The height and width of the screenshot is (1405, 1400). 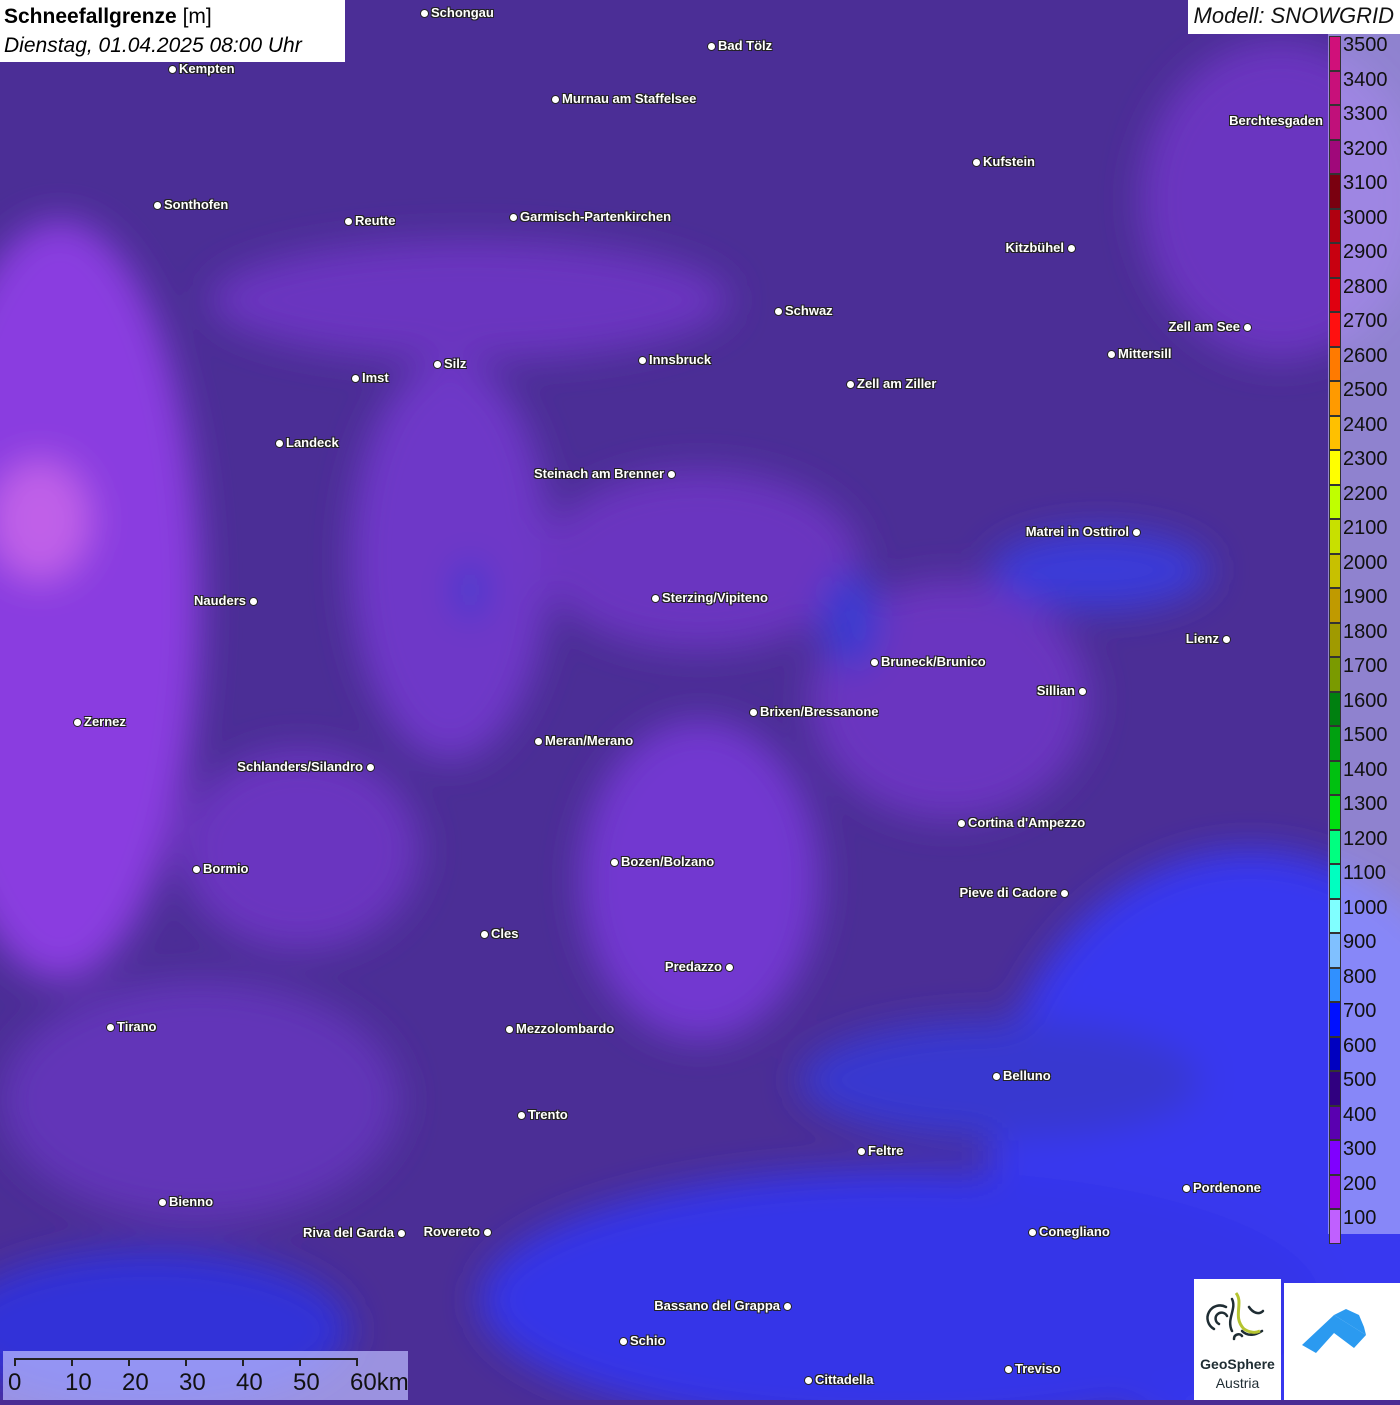 What do you see at coordinates (379, 1382) in the screenshot?
I see `scale-label: 60km` at bounding box center [379, 1382].